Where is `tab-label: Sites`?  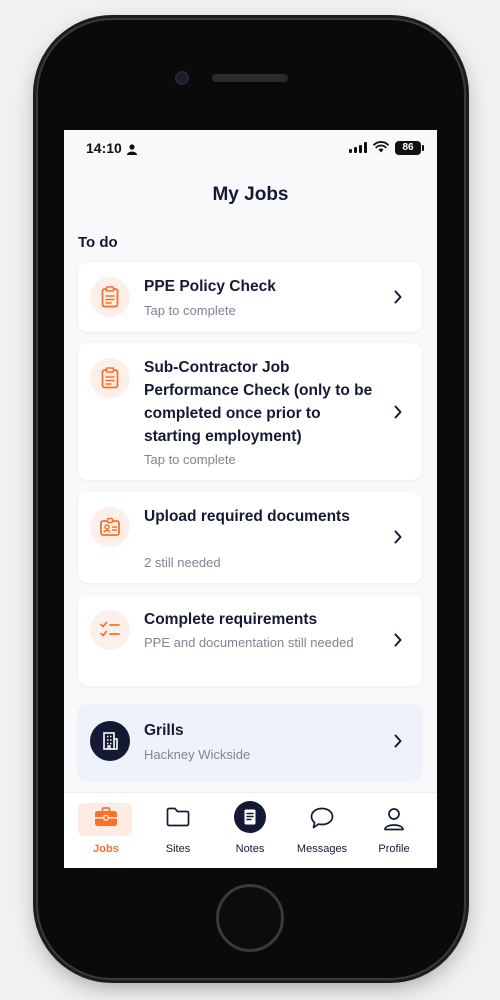
tab-label: Sites is located at coordinates (178, 849).